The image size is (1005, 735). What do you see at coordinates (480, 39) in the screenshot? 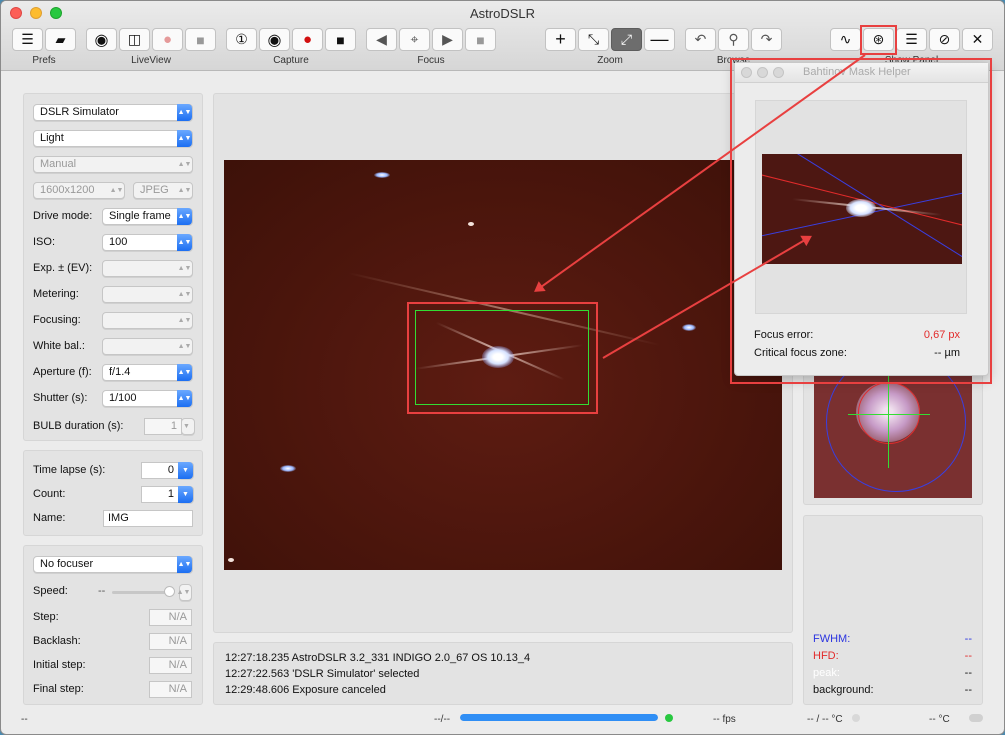
I see `focus-stop-button: ■` at bounding box center [480, 39].